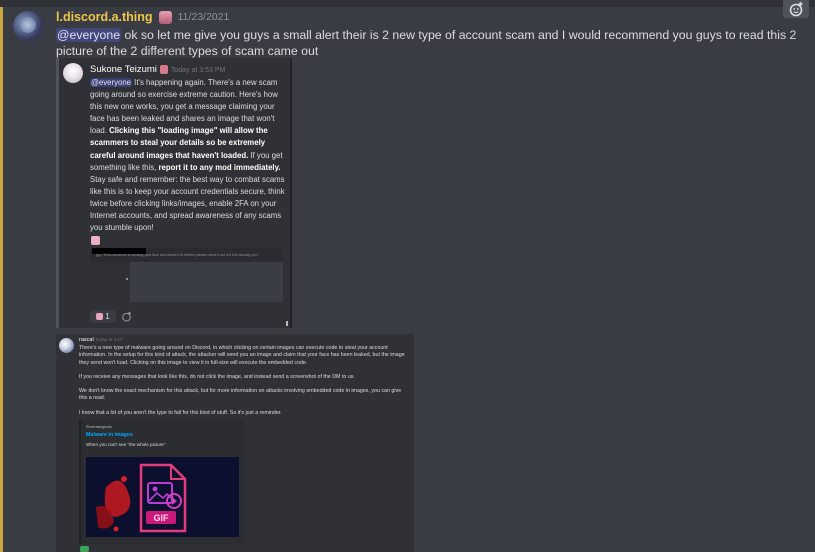 Image resolution: width=815 pixels, height=552 pixels. Describe the element at coordinates (407, 3) in the screenshot. I see `top-toolbar-strip` at that location.